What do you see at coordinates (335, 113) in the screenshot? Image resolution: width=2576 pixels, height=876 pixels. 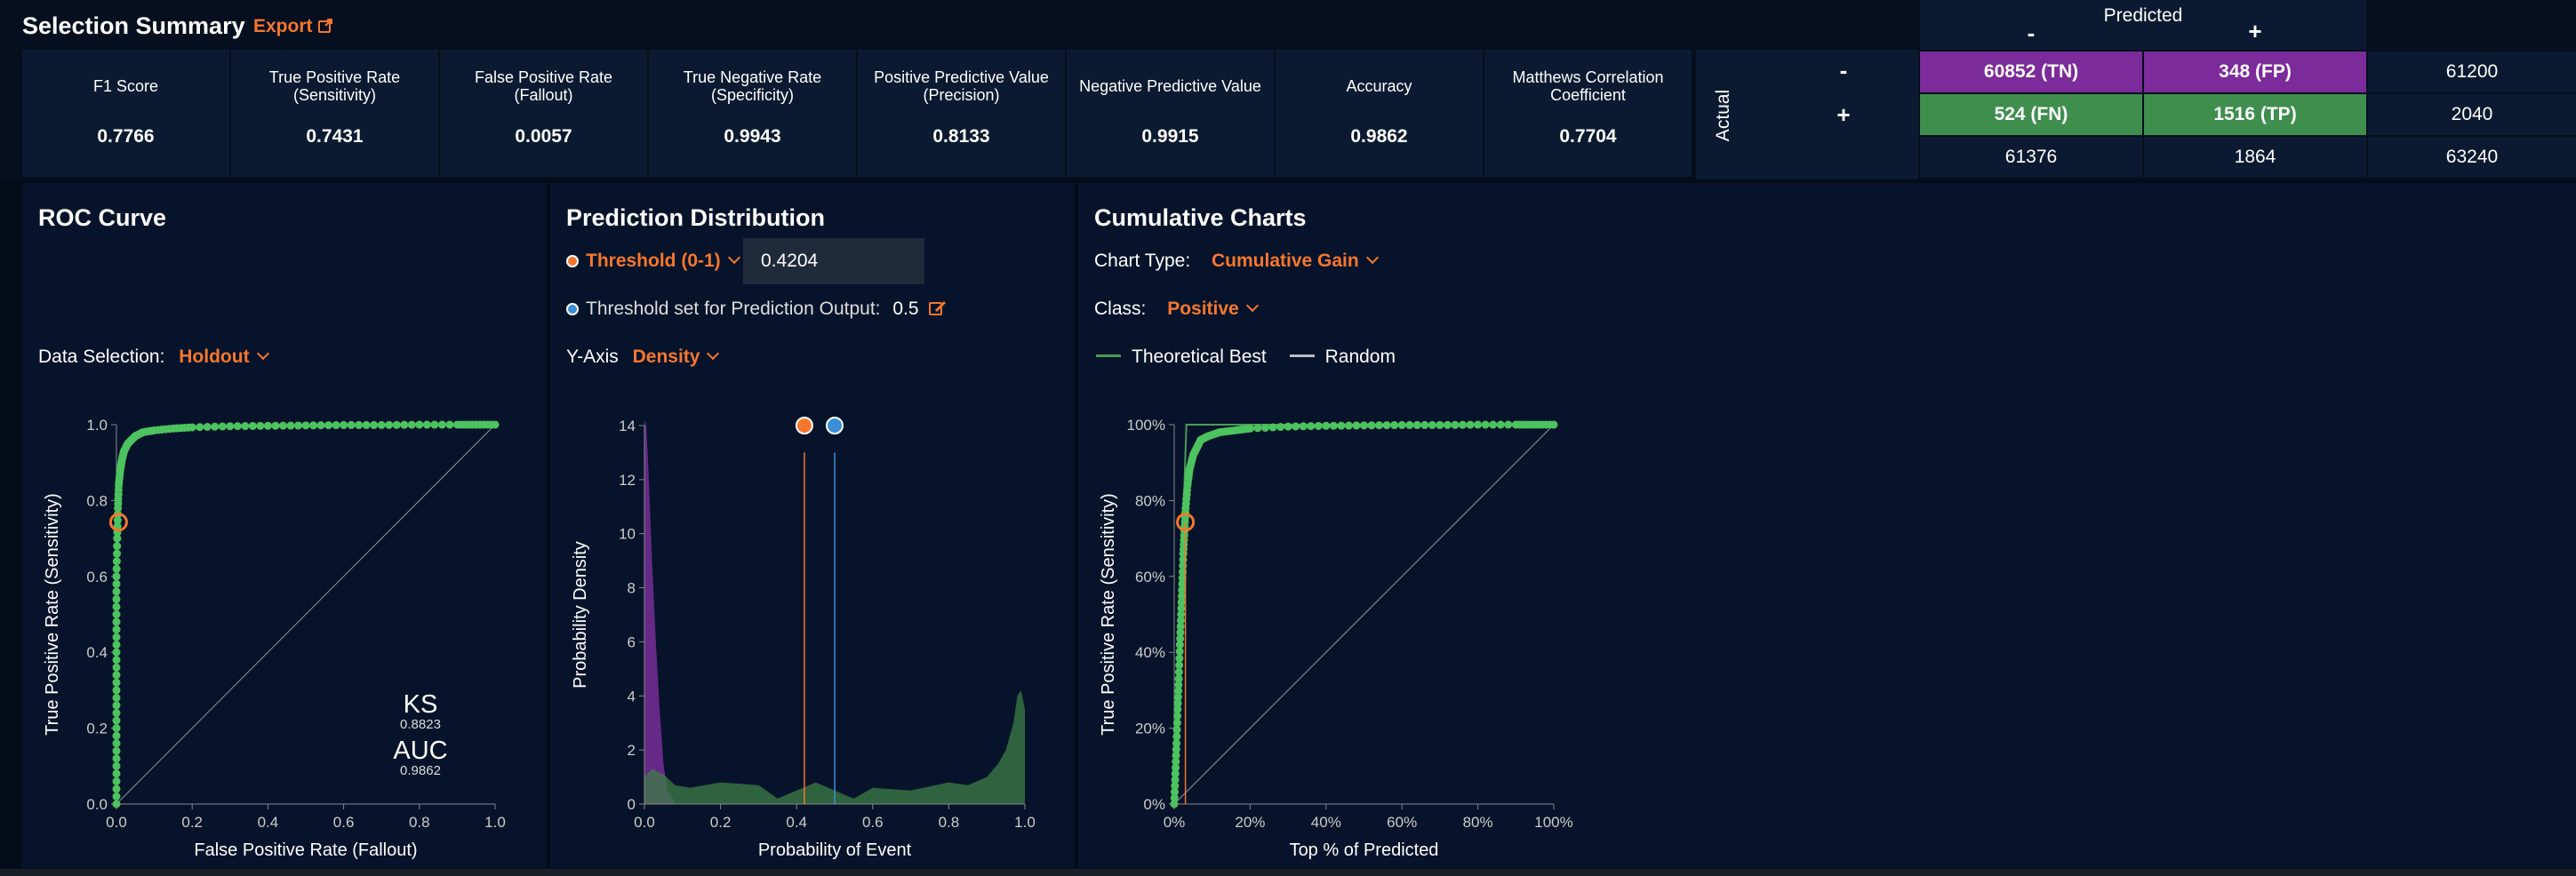 I see `metric-card: True Positive Rate (Sensitivity) 0.7431` at bounding box center [335, 113].